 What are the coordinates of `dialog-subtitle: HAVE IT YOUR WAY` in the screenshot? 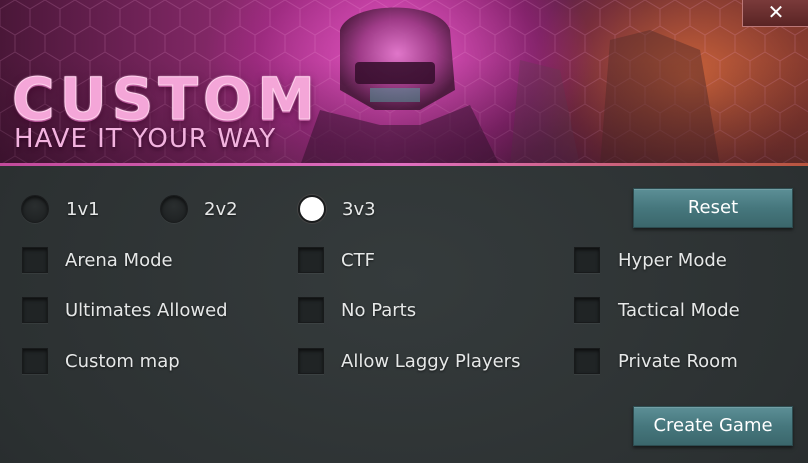 It's located at (145, 139).